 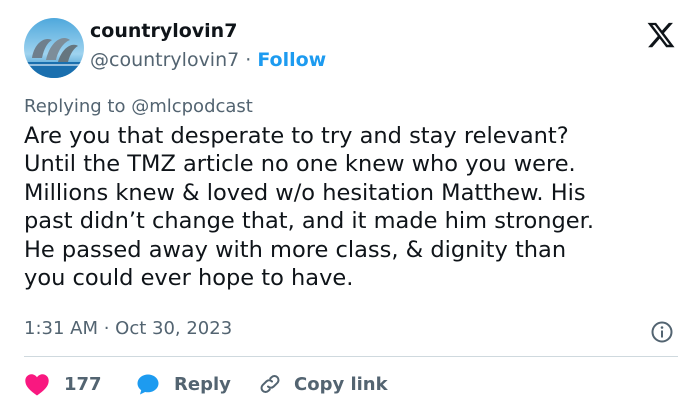 I want to click on dolphins-avatar-icon, so click(x=54, y=48).